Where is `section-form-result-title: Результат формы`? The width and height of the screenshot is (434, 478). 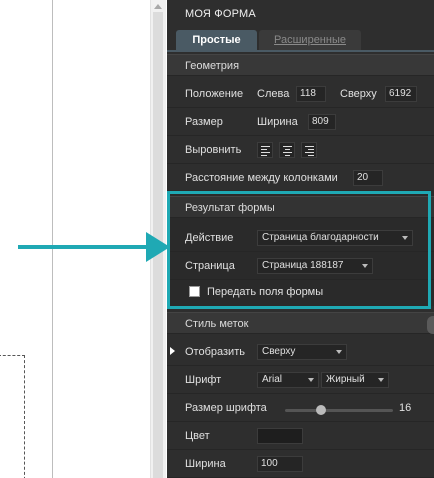 section-form-result-title: Результат формы is located at coordinates (230, 208).